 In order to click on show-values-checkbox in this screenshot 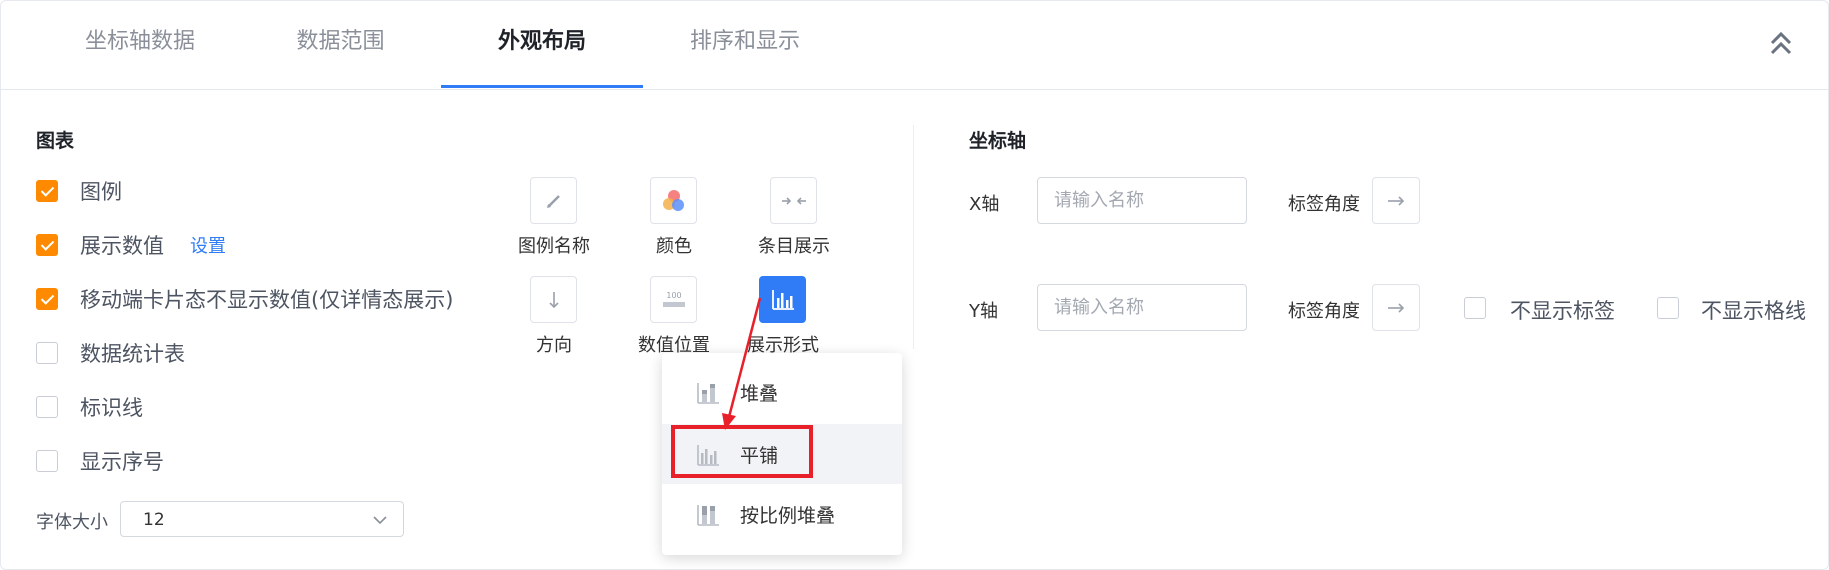, I will do `click(47, 245)`.